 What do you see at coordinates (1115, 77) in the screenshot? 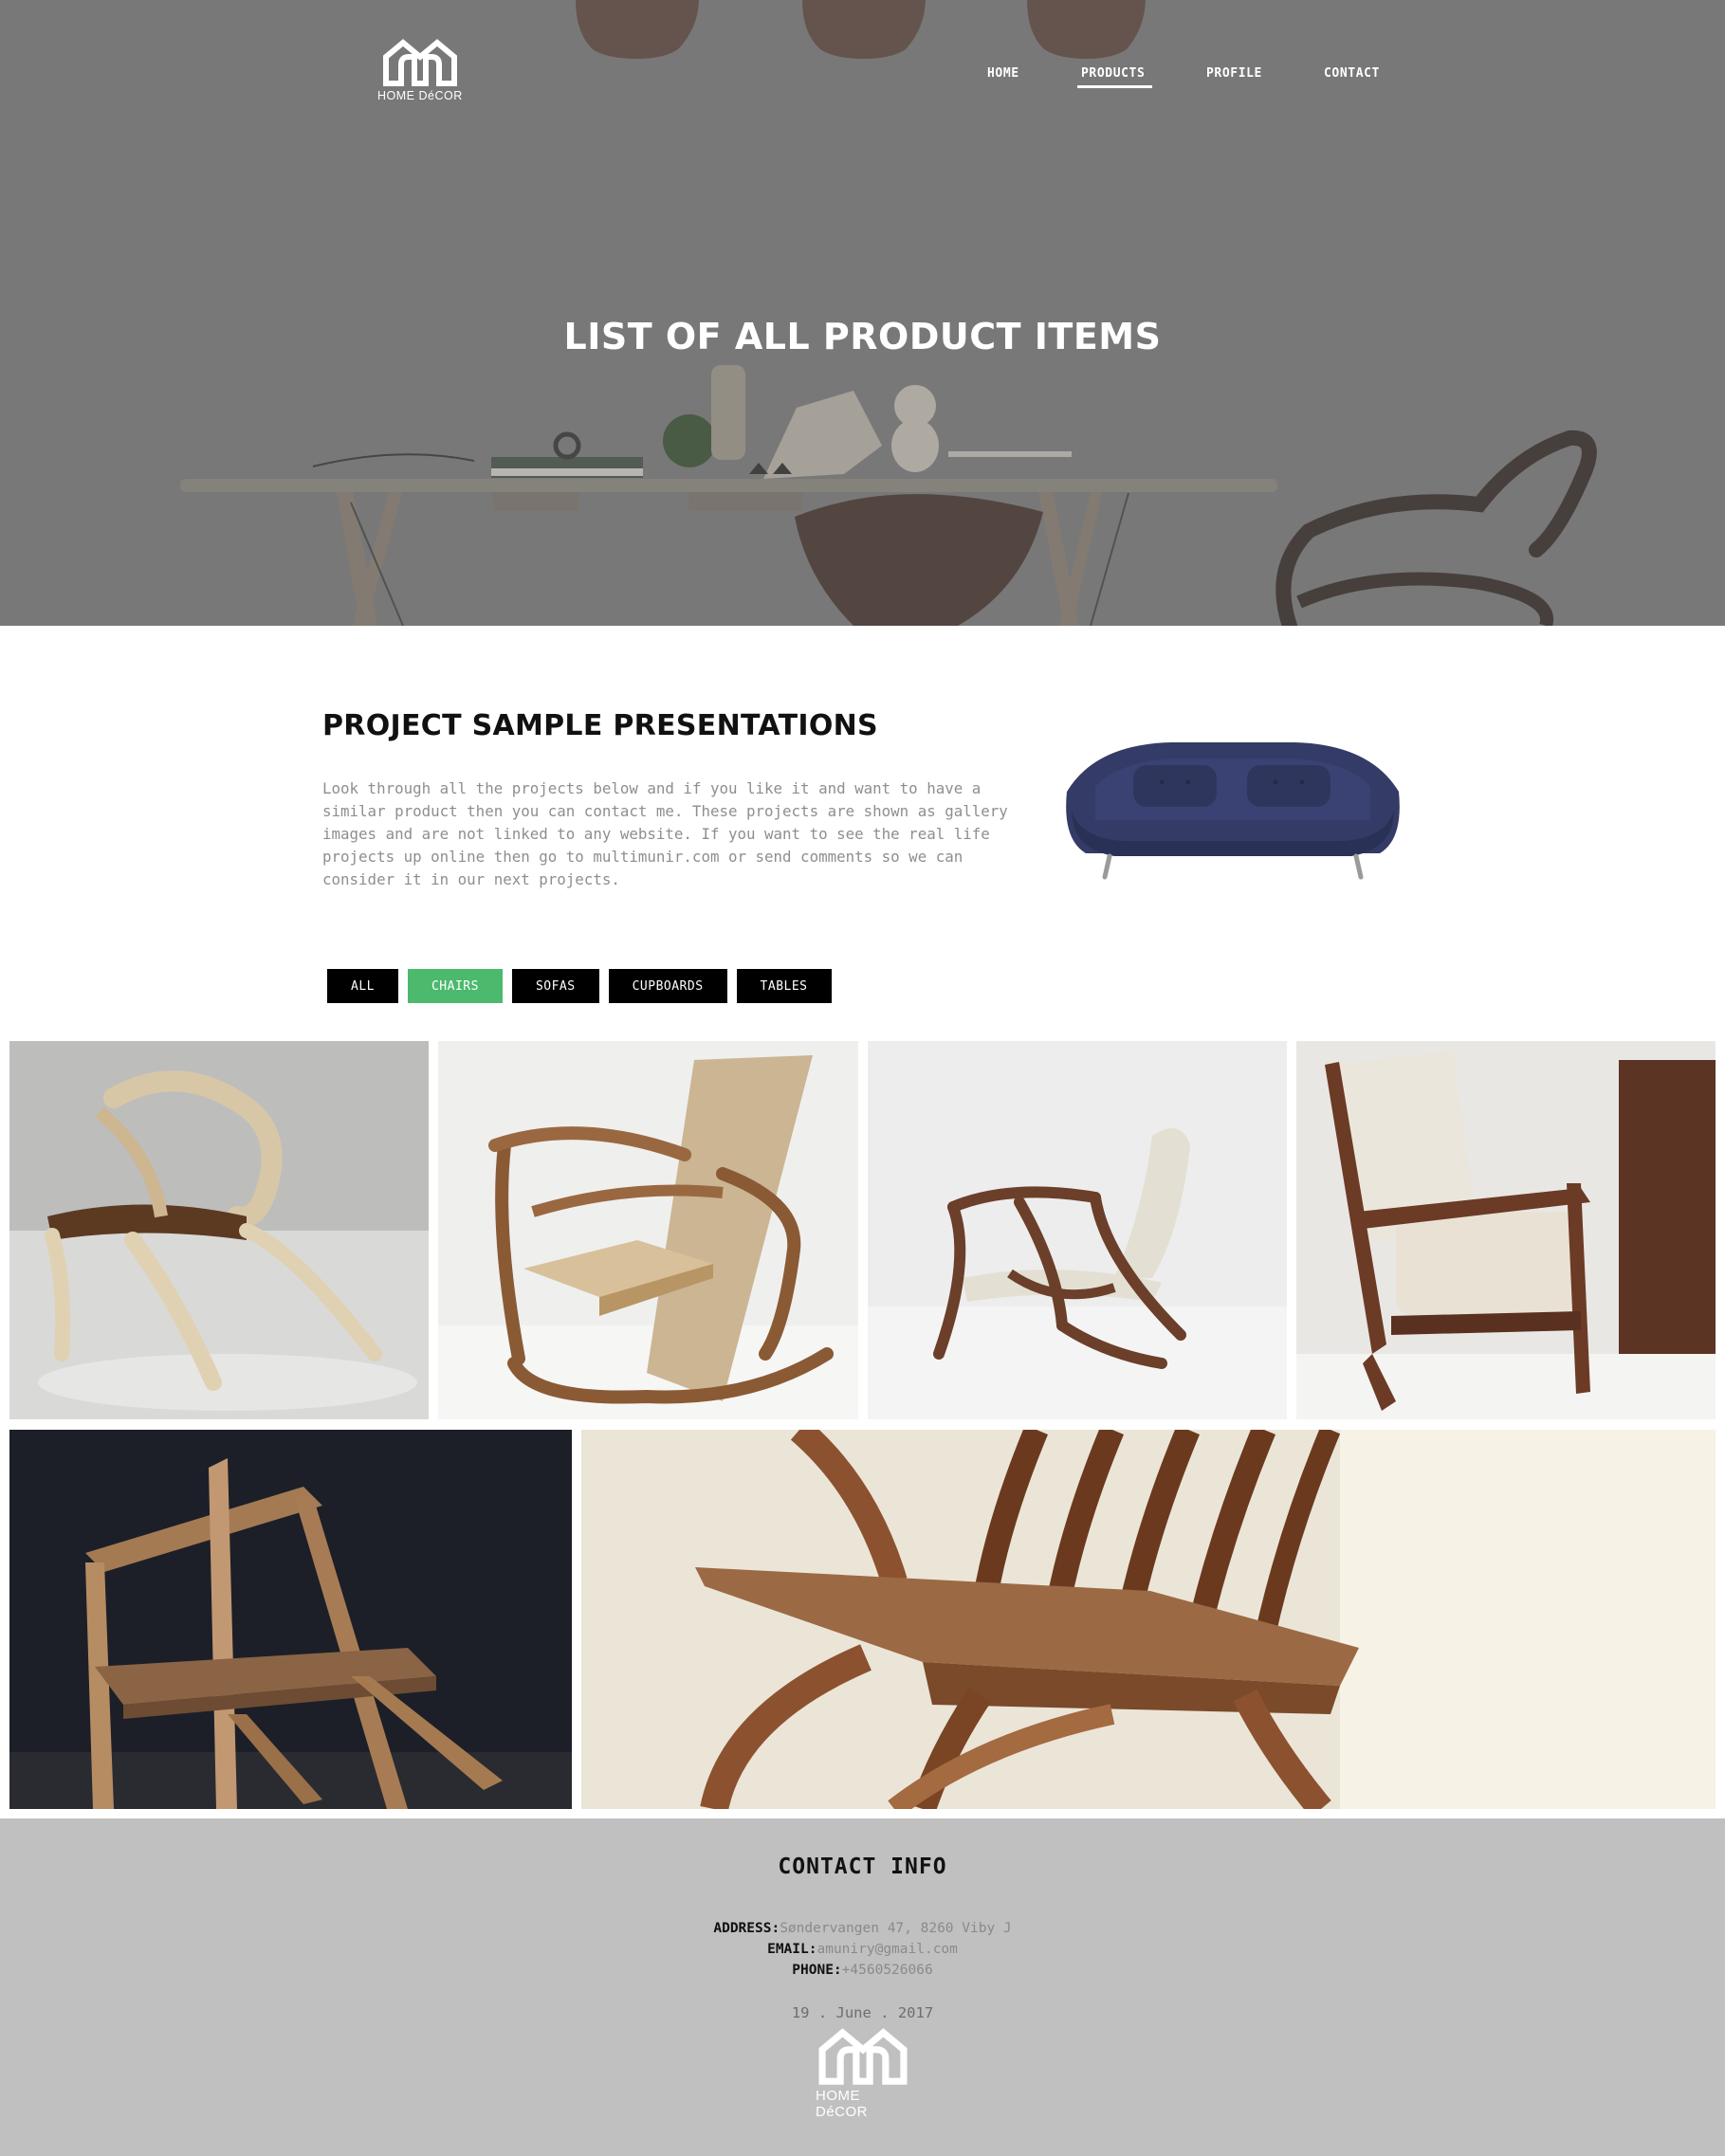
I see `nav-products-link: PRODUCTS` at bounding box center [1115, 77].